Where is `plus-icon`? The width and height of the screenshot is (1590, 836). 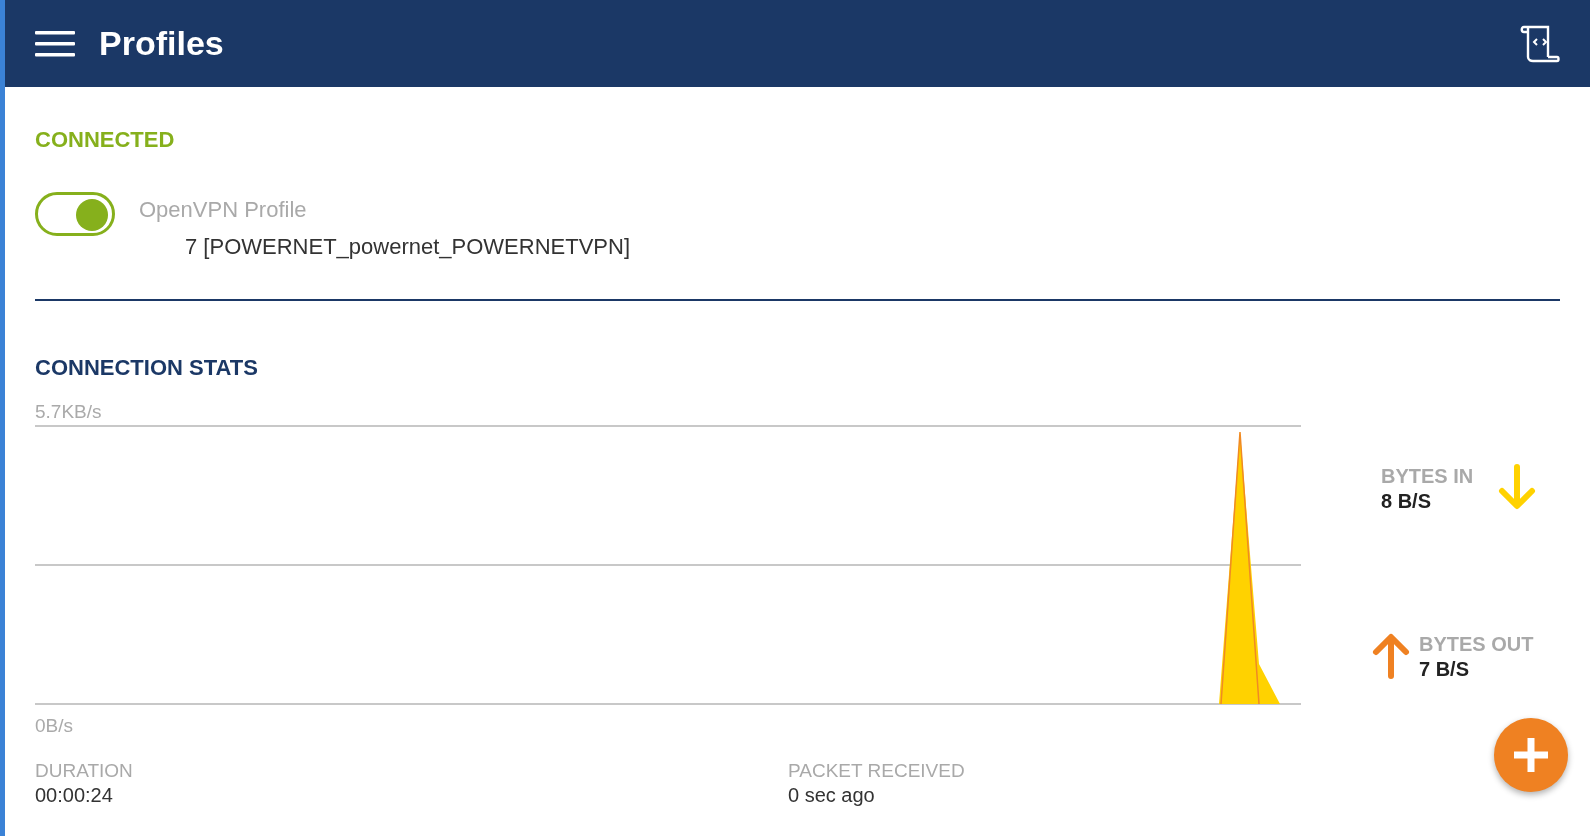
plus-icon is located at coordinates (1531, 755).